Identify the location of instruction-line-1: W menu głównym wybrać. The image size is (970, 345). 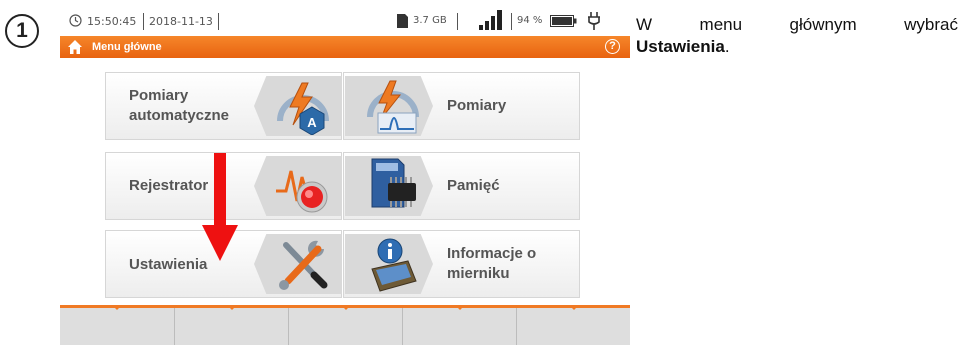
(797, 24).